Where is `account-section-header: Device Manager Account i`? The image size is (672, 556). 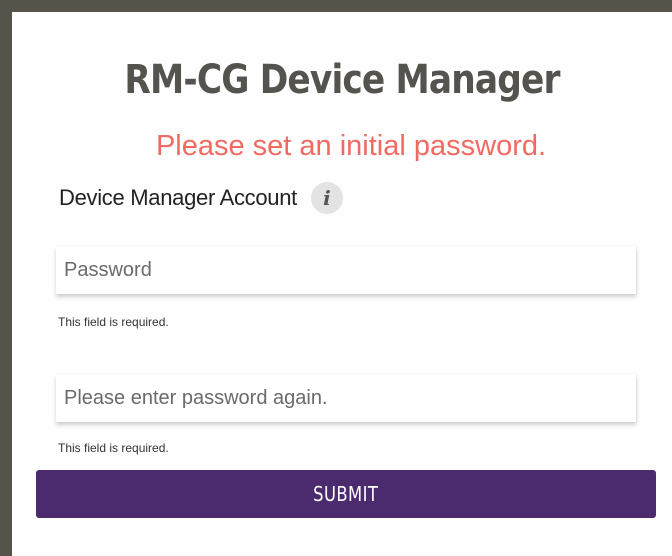
account-section-header: Device Manager Account i is located at coordinates (201, 198).